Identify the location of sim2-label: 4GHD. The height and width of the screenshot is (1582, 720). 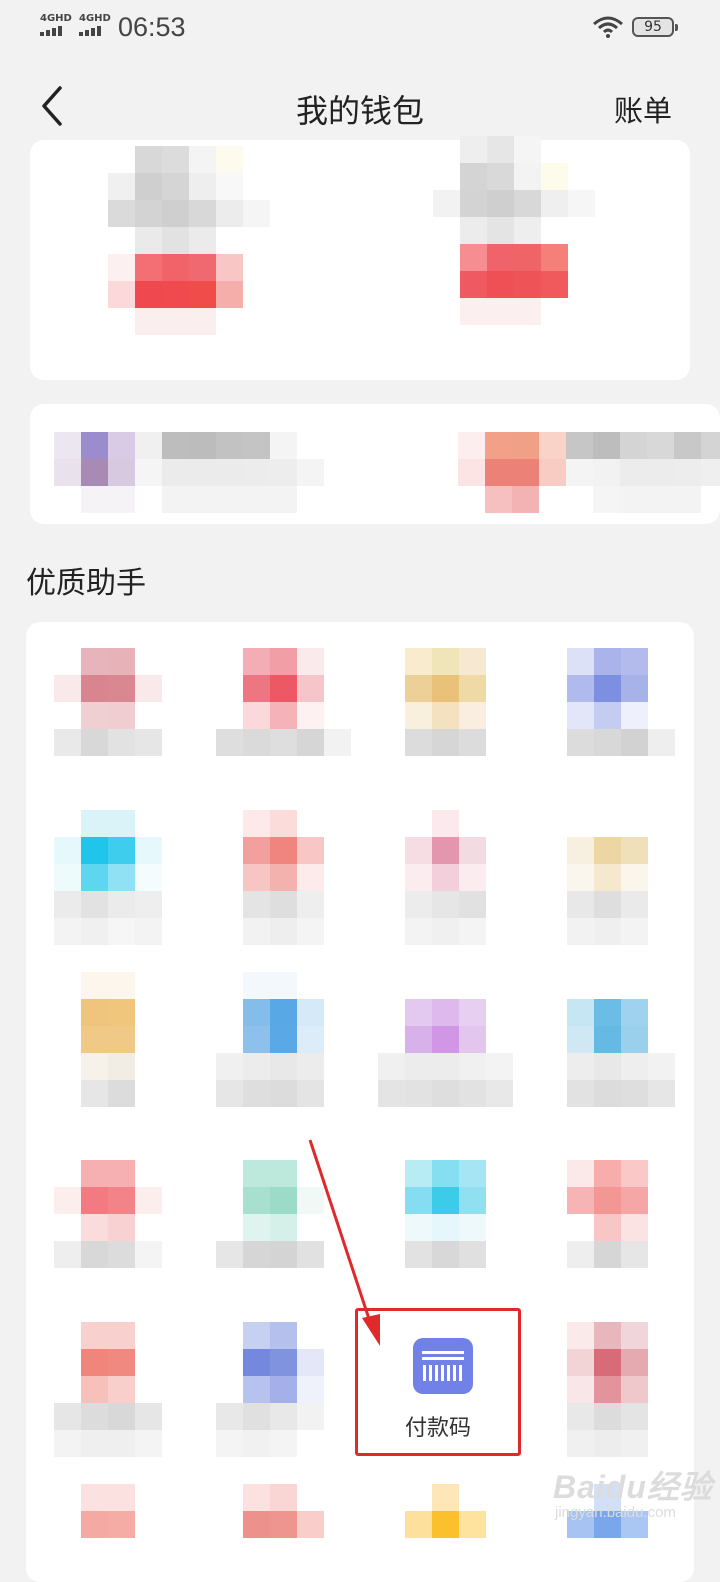
(95, 18).